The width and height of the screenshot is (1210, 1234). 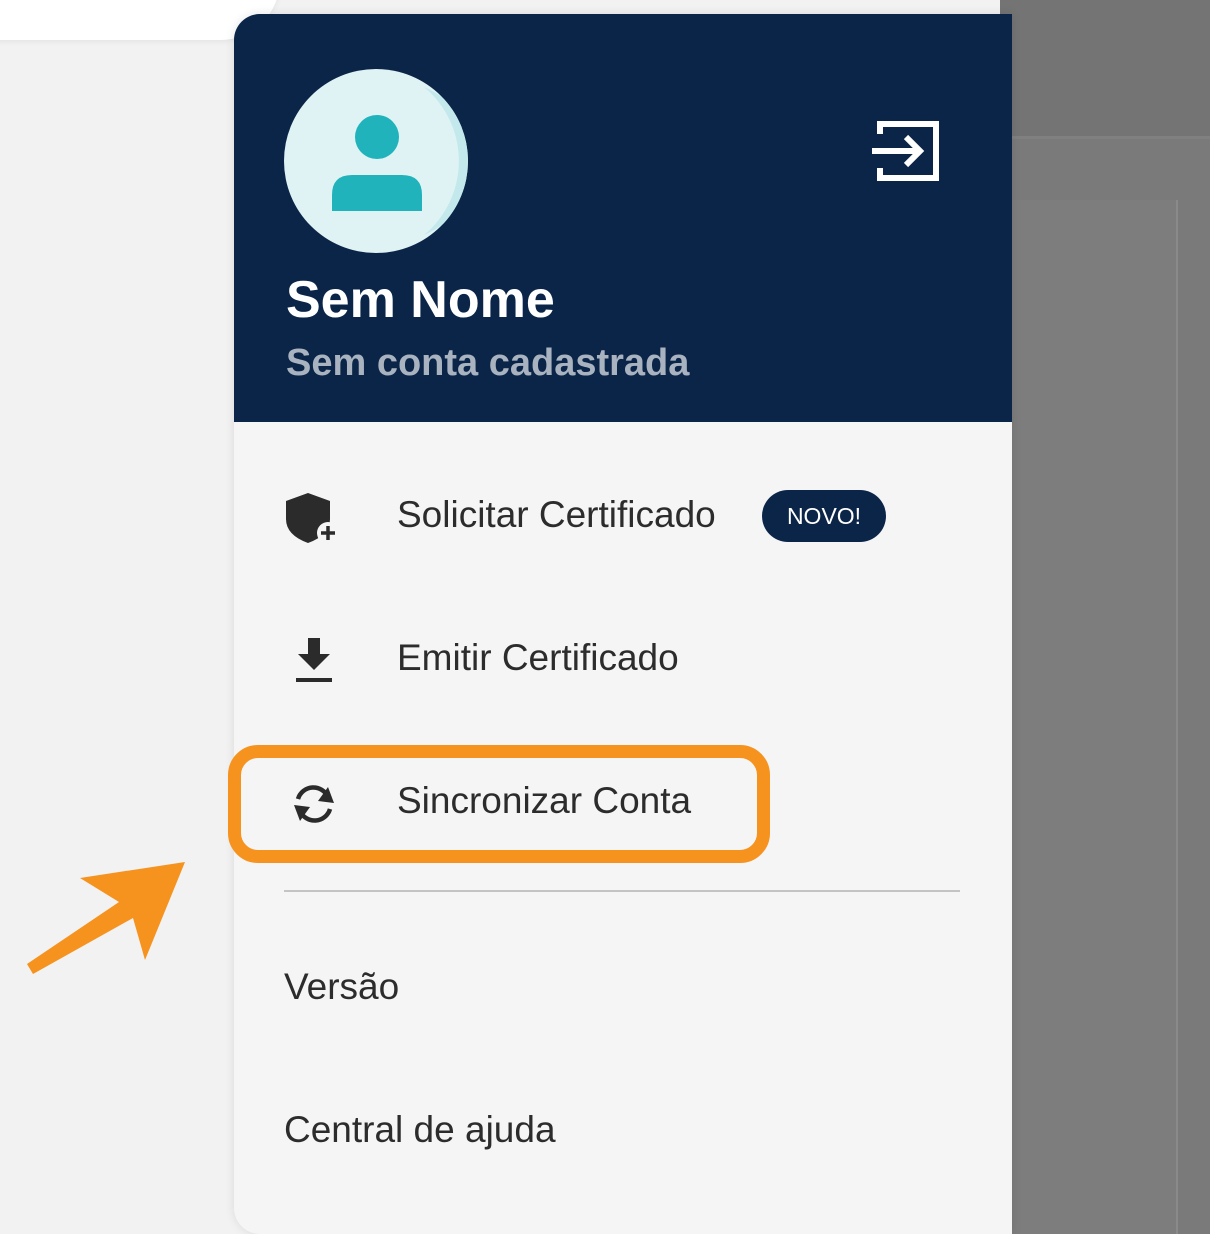 I want to click on account-status: Sem conta cadastrada, so click(x=488, y=363).